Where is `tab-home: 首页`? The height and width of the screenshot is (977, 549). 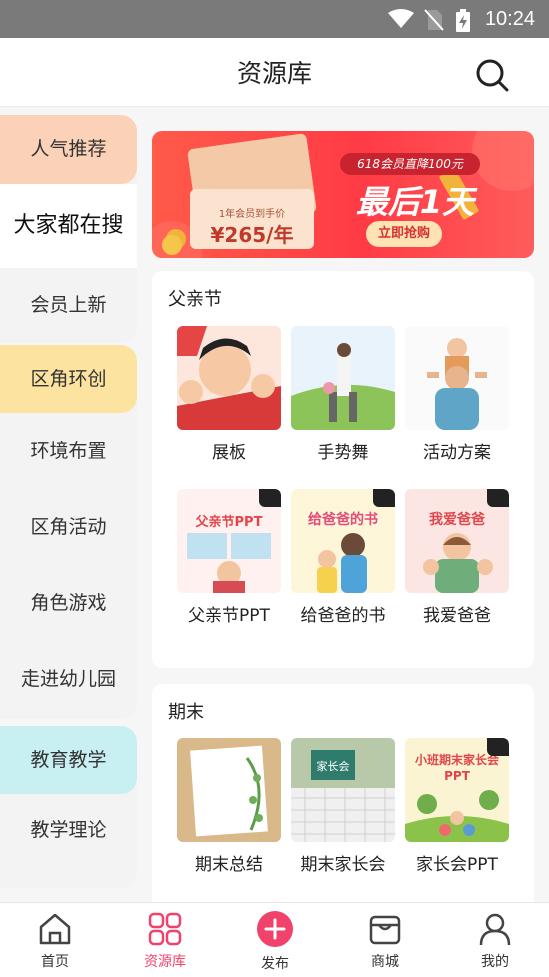
tab-home: 首页 is located at coordinates (55, 940).